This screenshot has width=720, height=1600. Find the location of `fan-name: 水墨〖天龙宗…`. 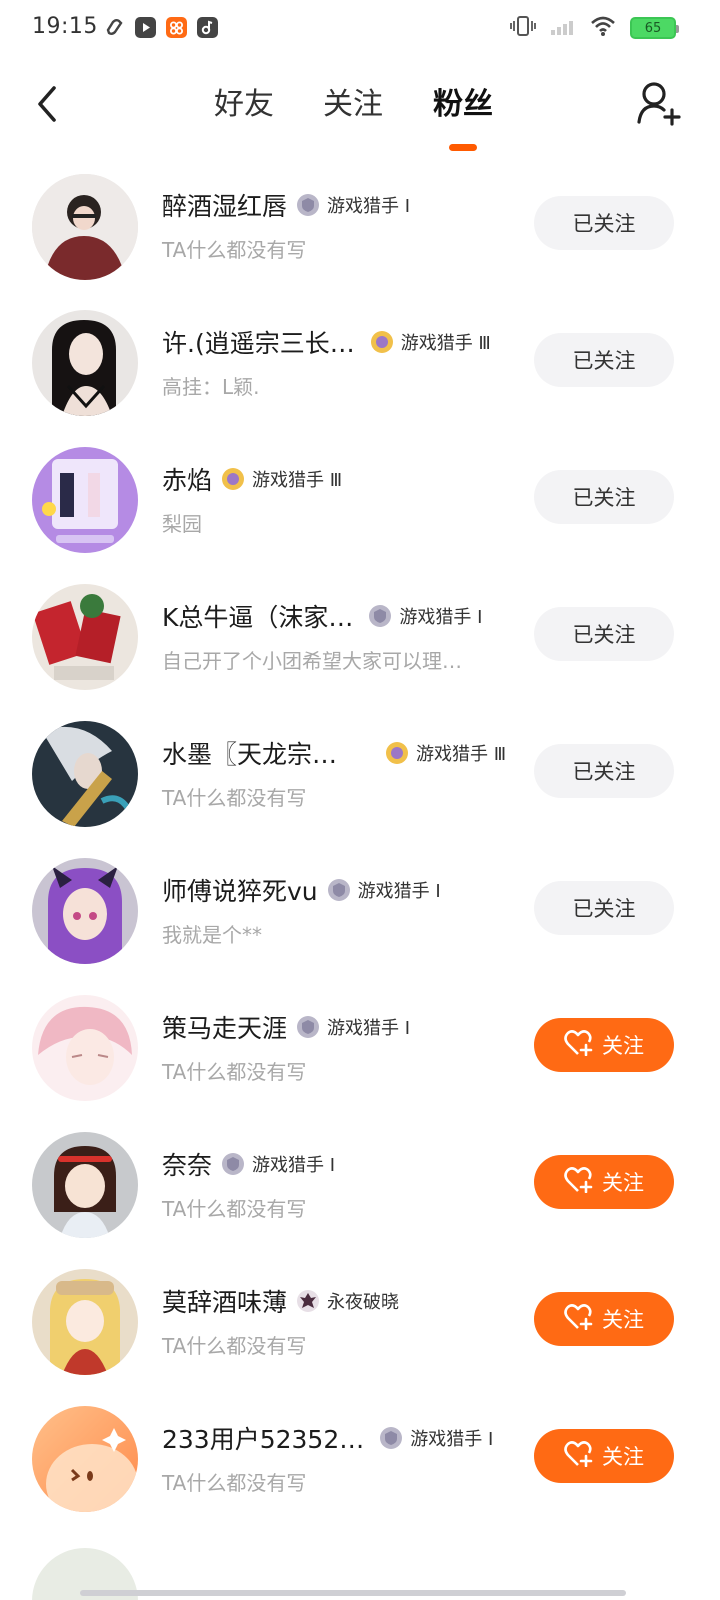

fan-name: 水墨〖天龙宗… is located at coordinates (250, 754).